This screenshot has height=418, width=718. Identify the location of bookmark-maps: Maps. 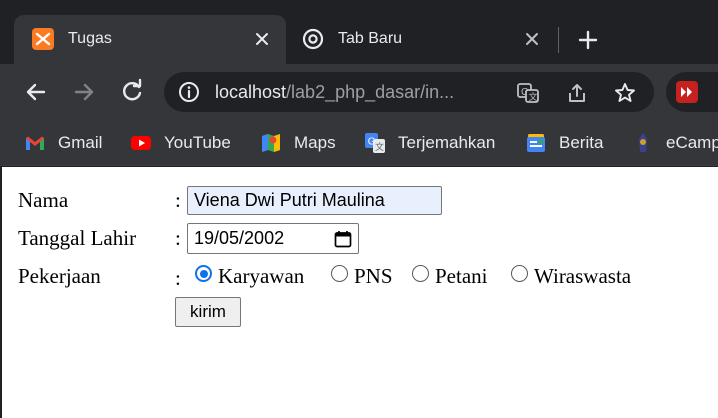
(298, 143).